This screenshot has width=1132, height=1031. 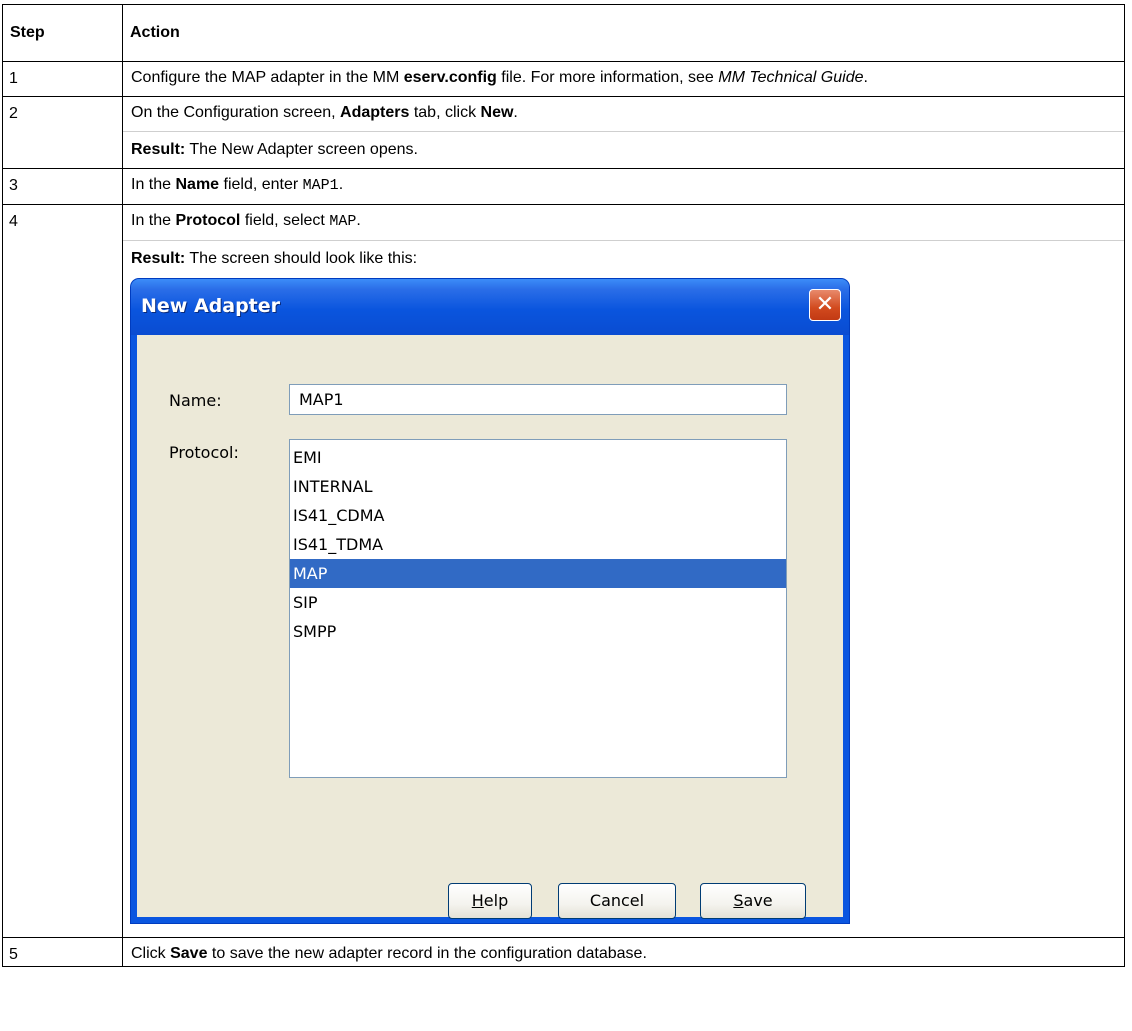 What do you see at coordinates (320, 185) in the screenshot?
I see `code-value: MAP1` at bounding box center [320, 185].